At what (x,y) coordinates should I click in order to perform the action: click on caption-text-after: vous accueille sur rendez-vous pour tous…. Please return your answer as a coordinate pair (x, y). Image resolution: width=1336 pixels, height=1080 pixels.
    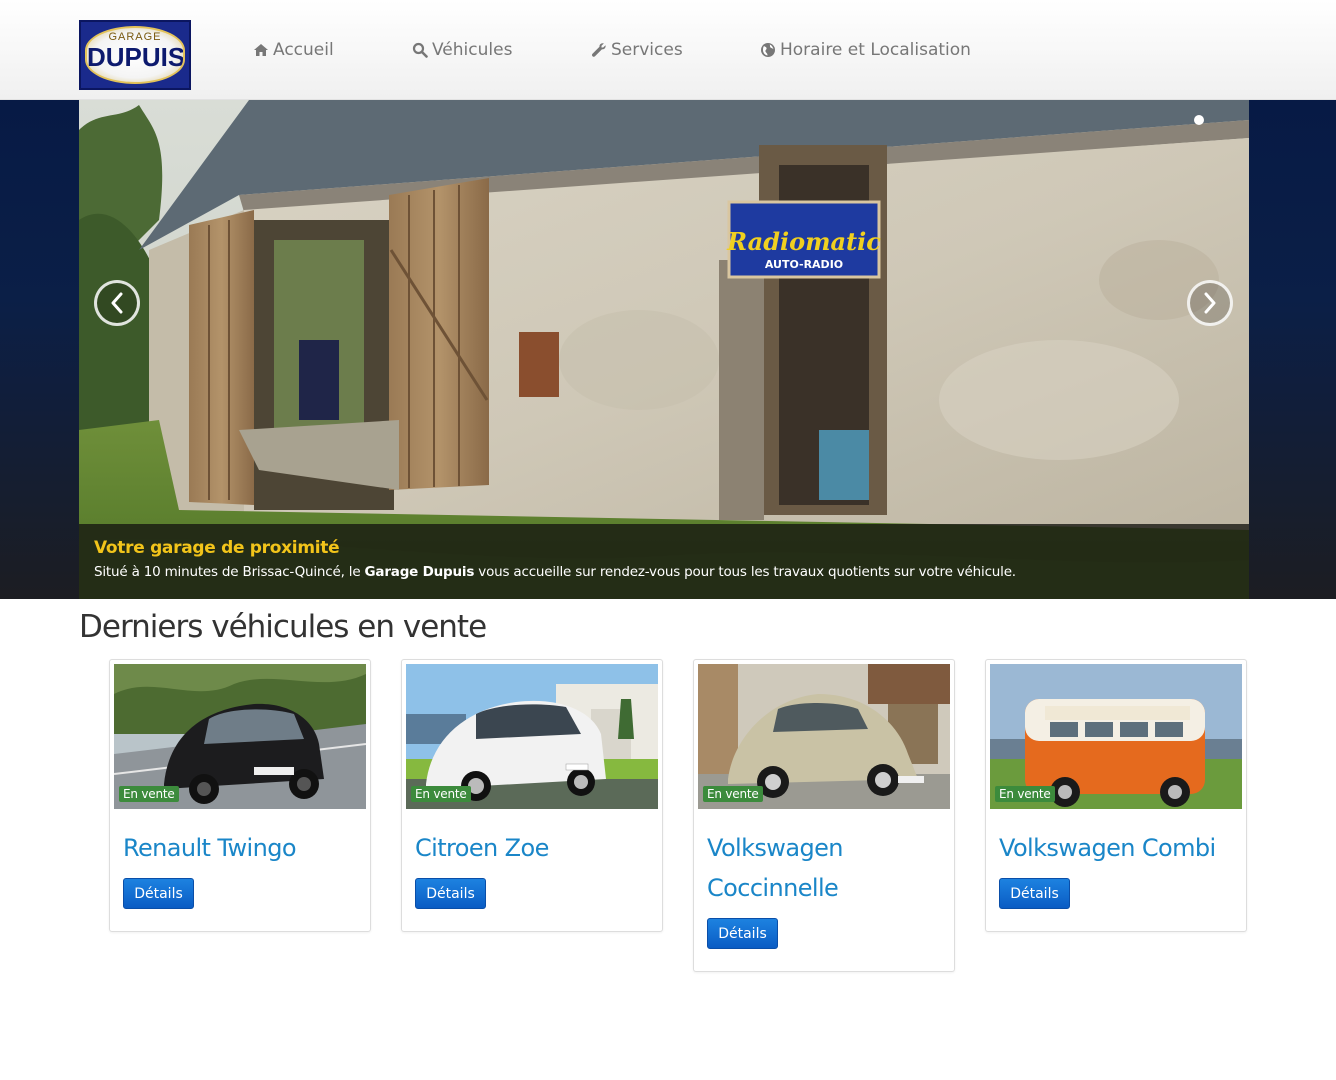
    Looking at the image, I should click on (745, 572).